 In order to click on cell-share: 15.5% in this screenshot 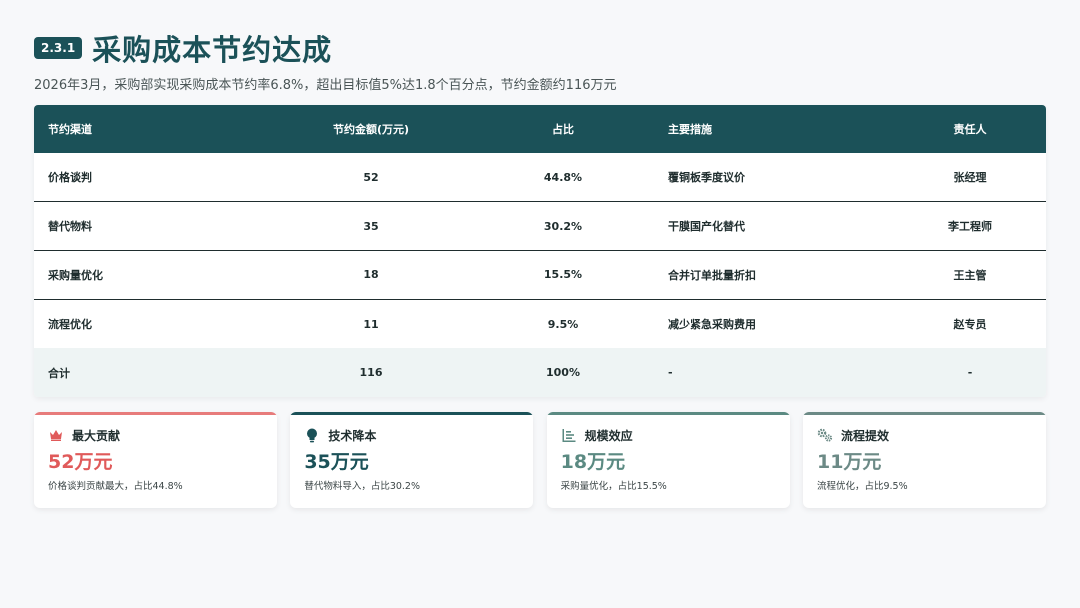, I will do `click(563, 275)`.